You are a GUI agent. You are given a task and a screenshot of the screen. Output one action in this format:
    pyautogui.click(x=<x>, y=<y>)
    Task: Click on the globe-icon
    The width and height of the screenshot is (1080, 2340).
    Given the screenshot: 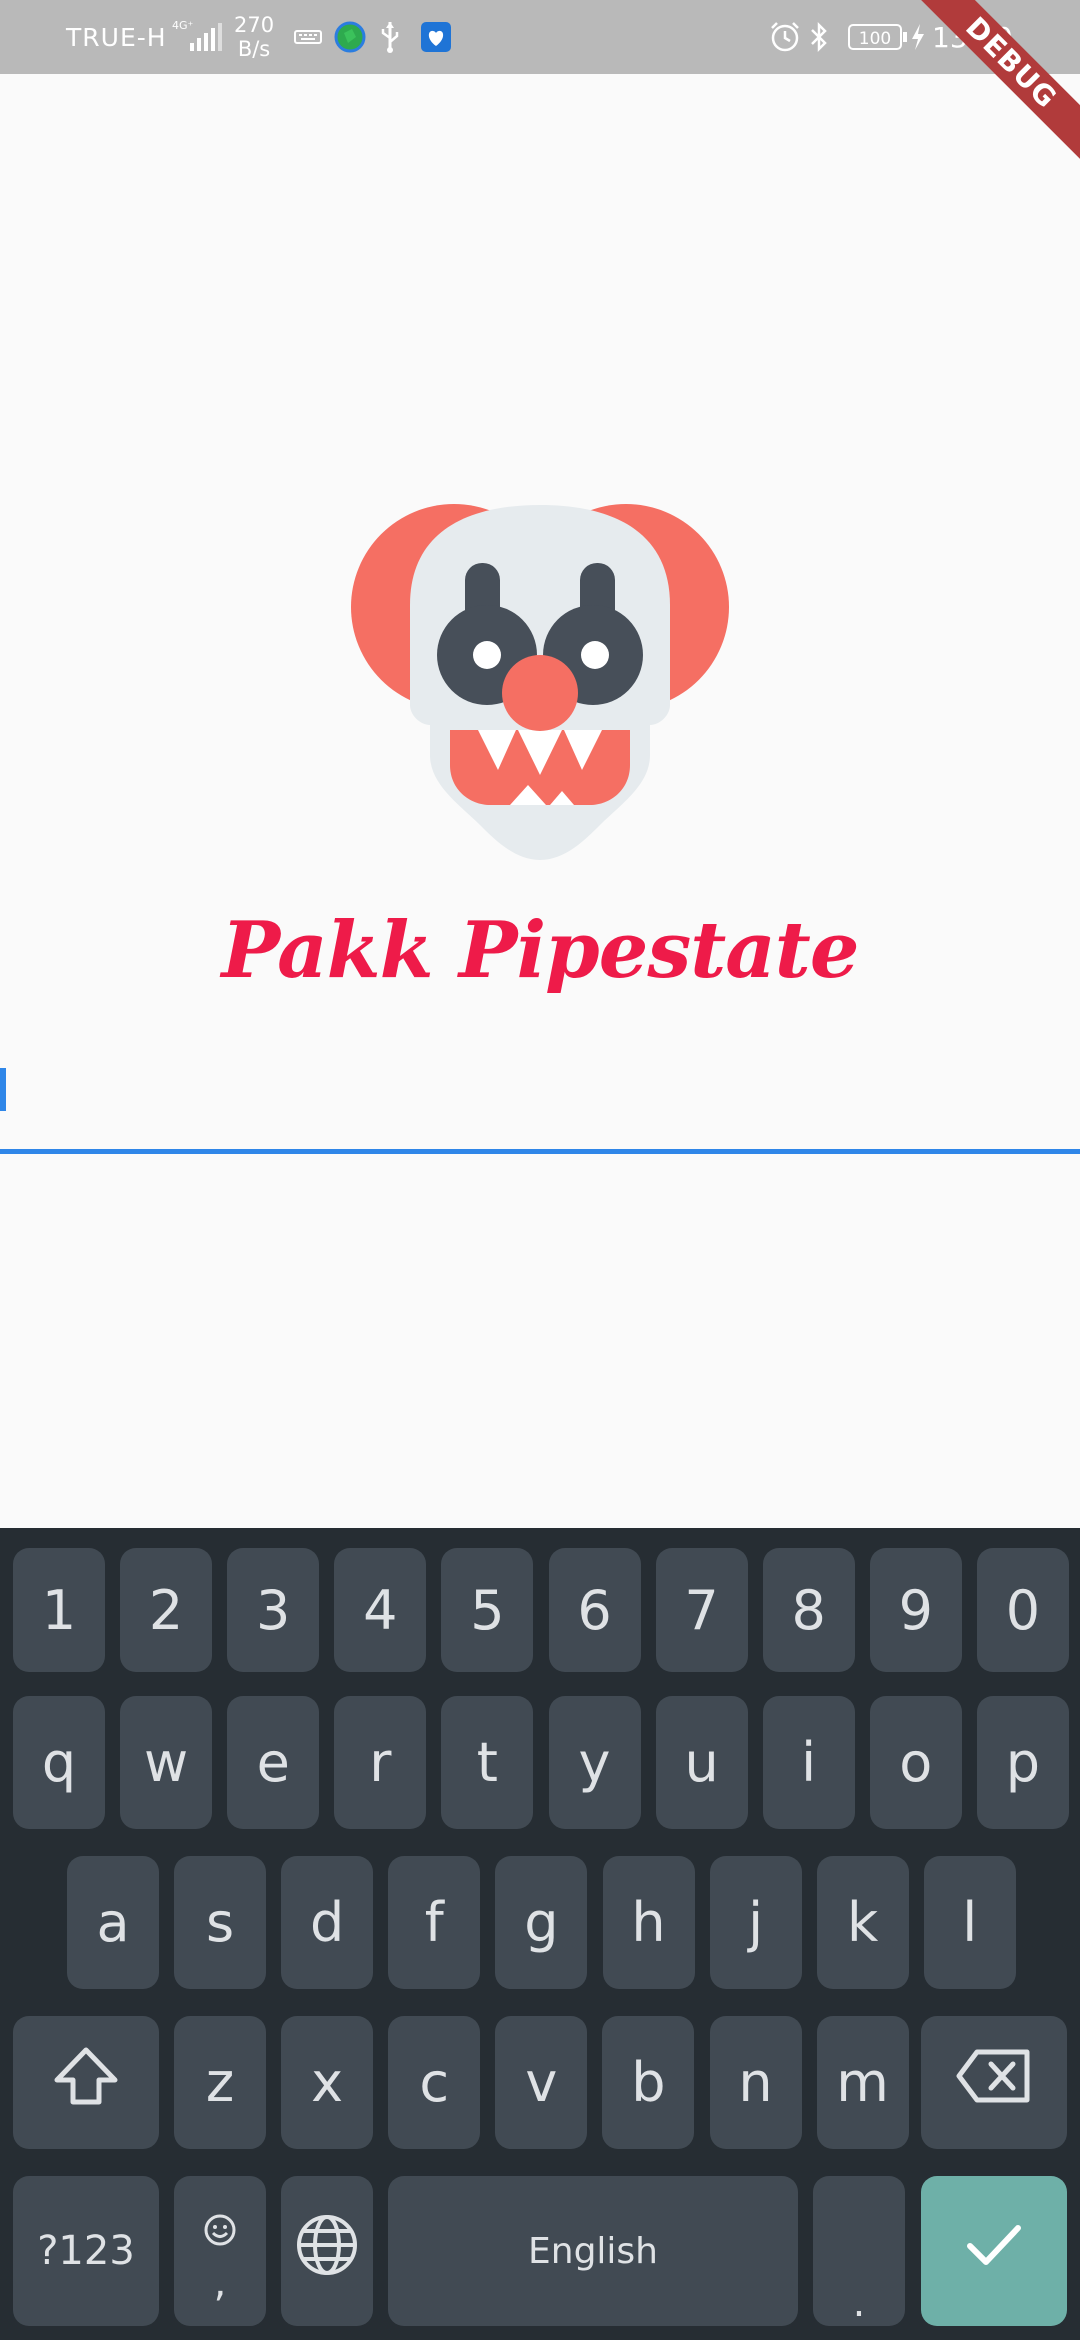 What is the action you would take?
    pyautogui.click(x=327, y=2251)
    